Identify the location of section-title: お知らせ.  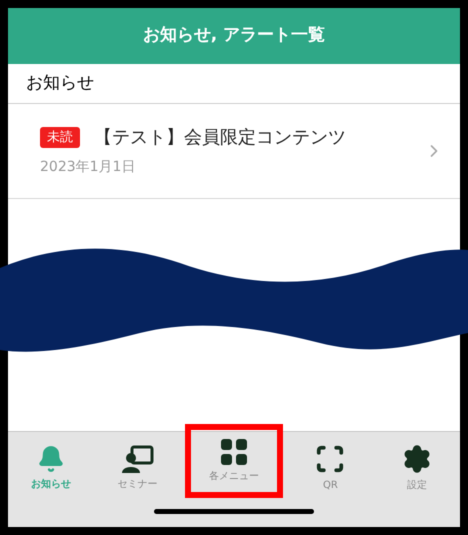
(60, 83).